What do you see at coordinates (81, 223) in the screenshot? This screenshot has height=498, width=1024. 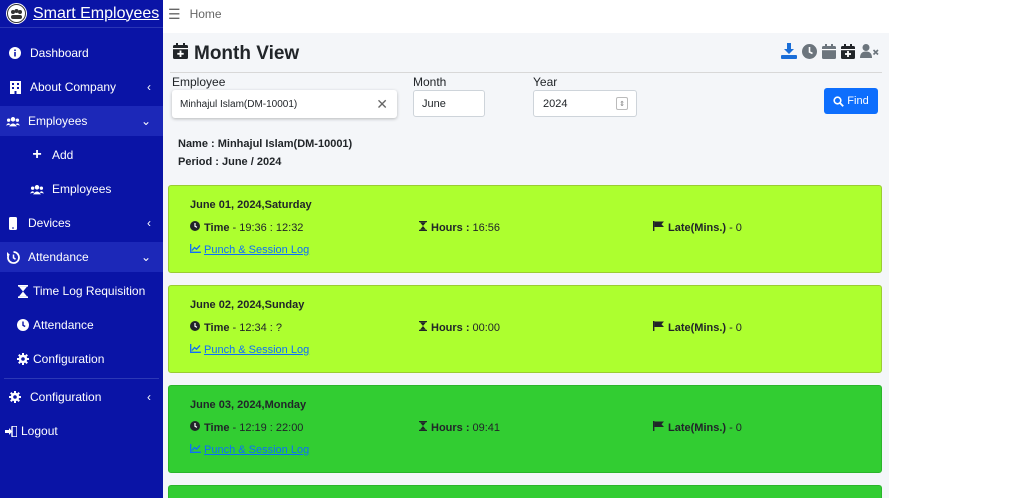 I see `sidebar-item-devices: Devices ‹` at bounding box center [81, 223].